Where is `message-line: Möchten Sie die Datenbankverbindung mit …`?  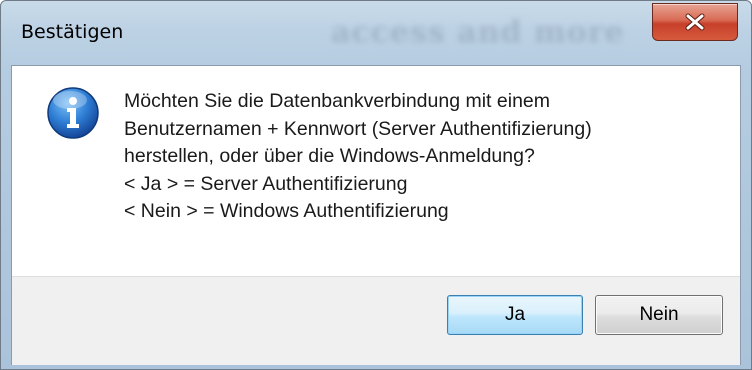 message-line: Möchten Sie die Datenbankverbindung mit … is located at coordinates (337, 101).